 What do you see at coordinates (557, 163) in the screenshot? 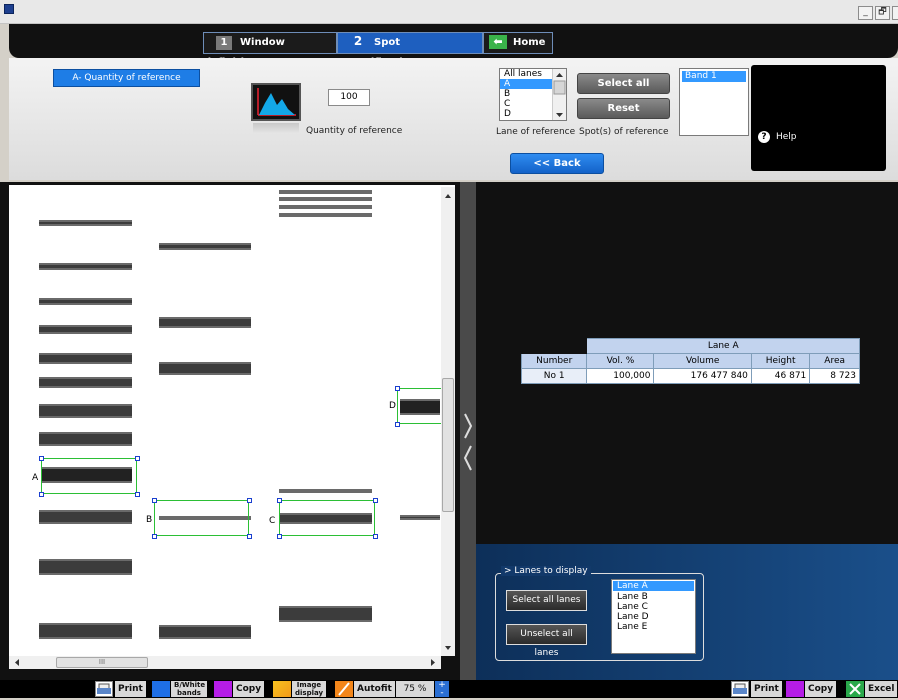
I see `back-button: << Back` at bounding box center [557, 163].